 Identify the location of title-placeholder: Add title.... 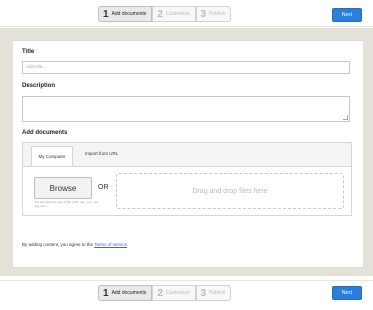
(36, 66).